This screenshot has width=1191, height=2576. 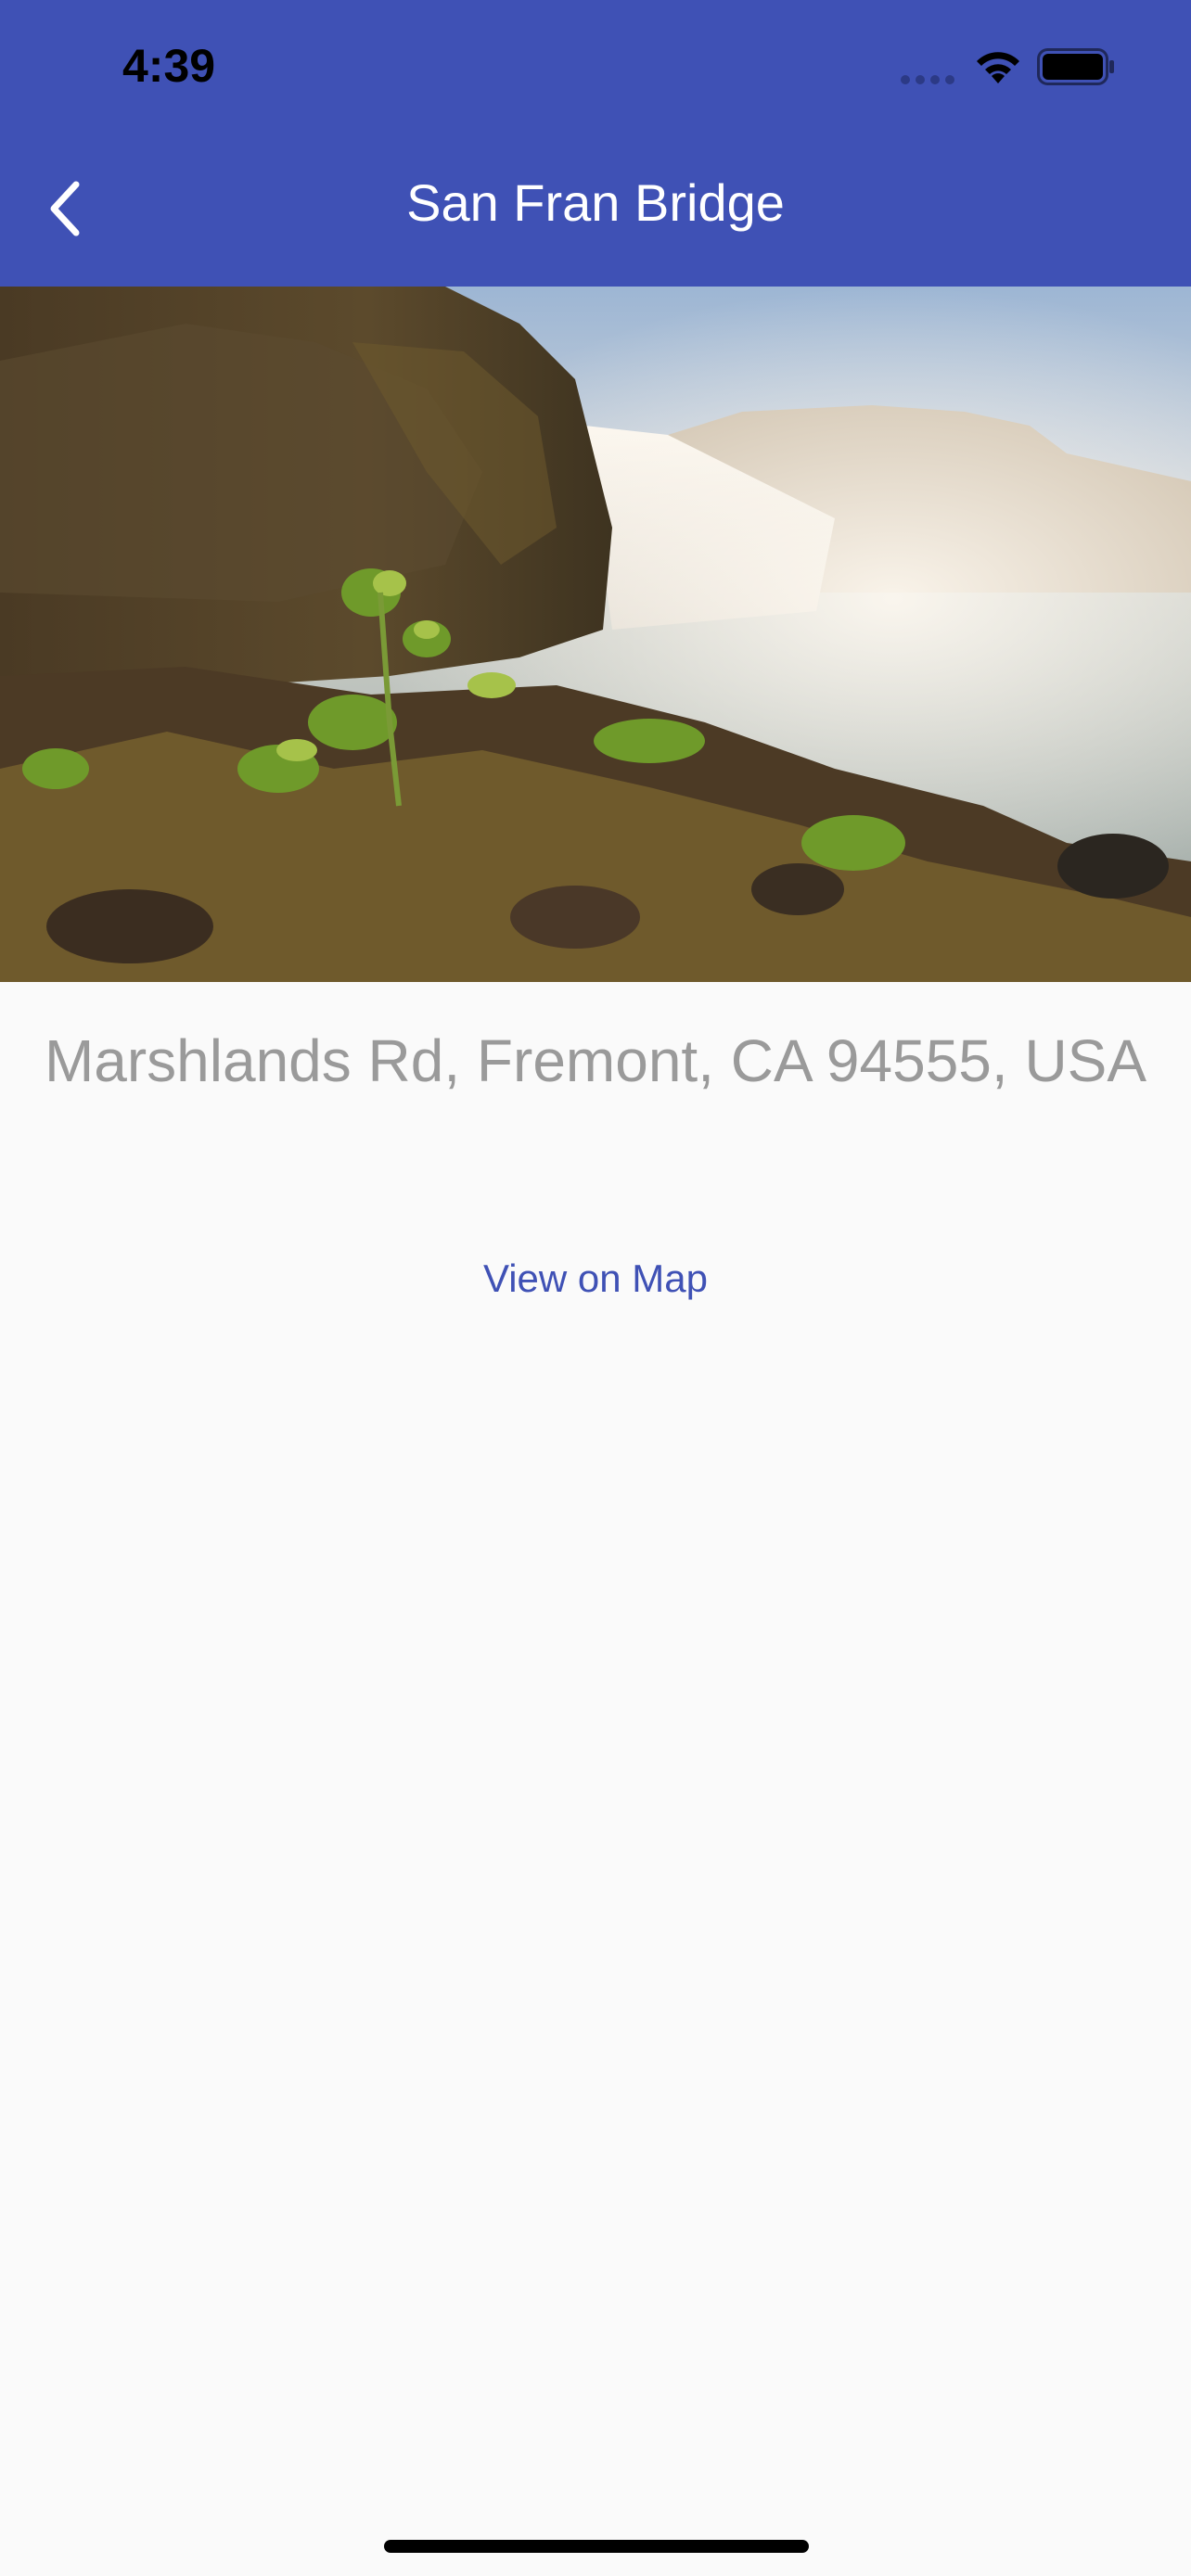 I want to click on view-on-map-button: View on Map, so click(x=595, y=1278).